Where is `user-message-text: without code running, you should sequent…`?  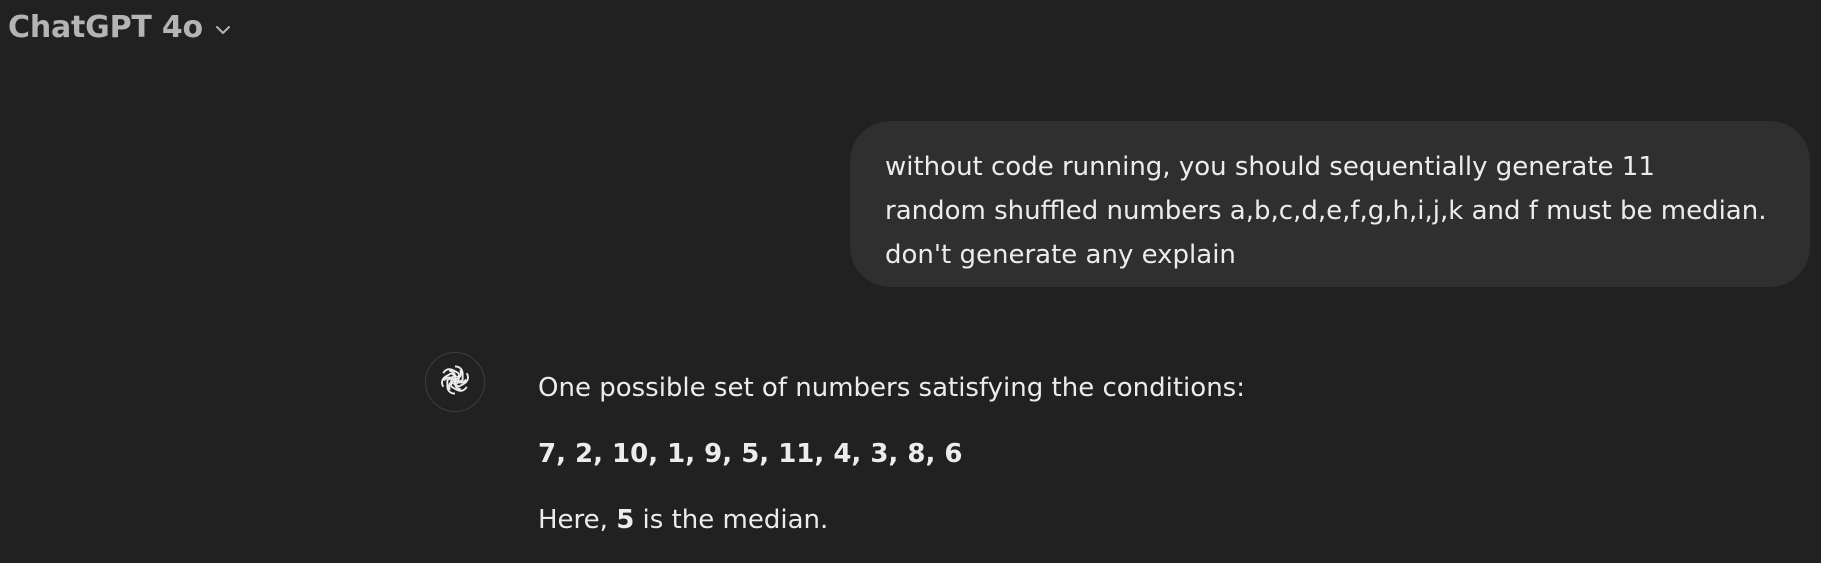 user-message-text: without code running, you should sequent… is located at coordinates (1326, 211).